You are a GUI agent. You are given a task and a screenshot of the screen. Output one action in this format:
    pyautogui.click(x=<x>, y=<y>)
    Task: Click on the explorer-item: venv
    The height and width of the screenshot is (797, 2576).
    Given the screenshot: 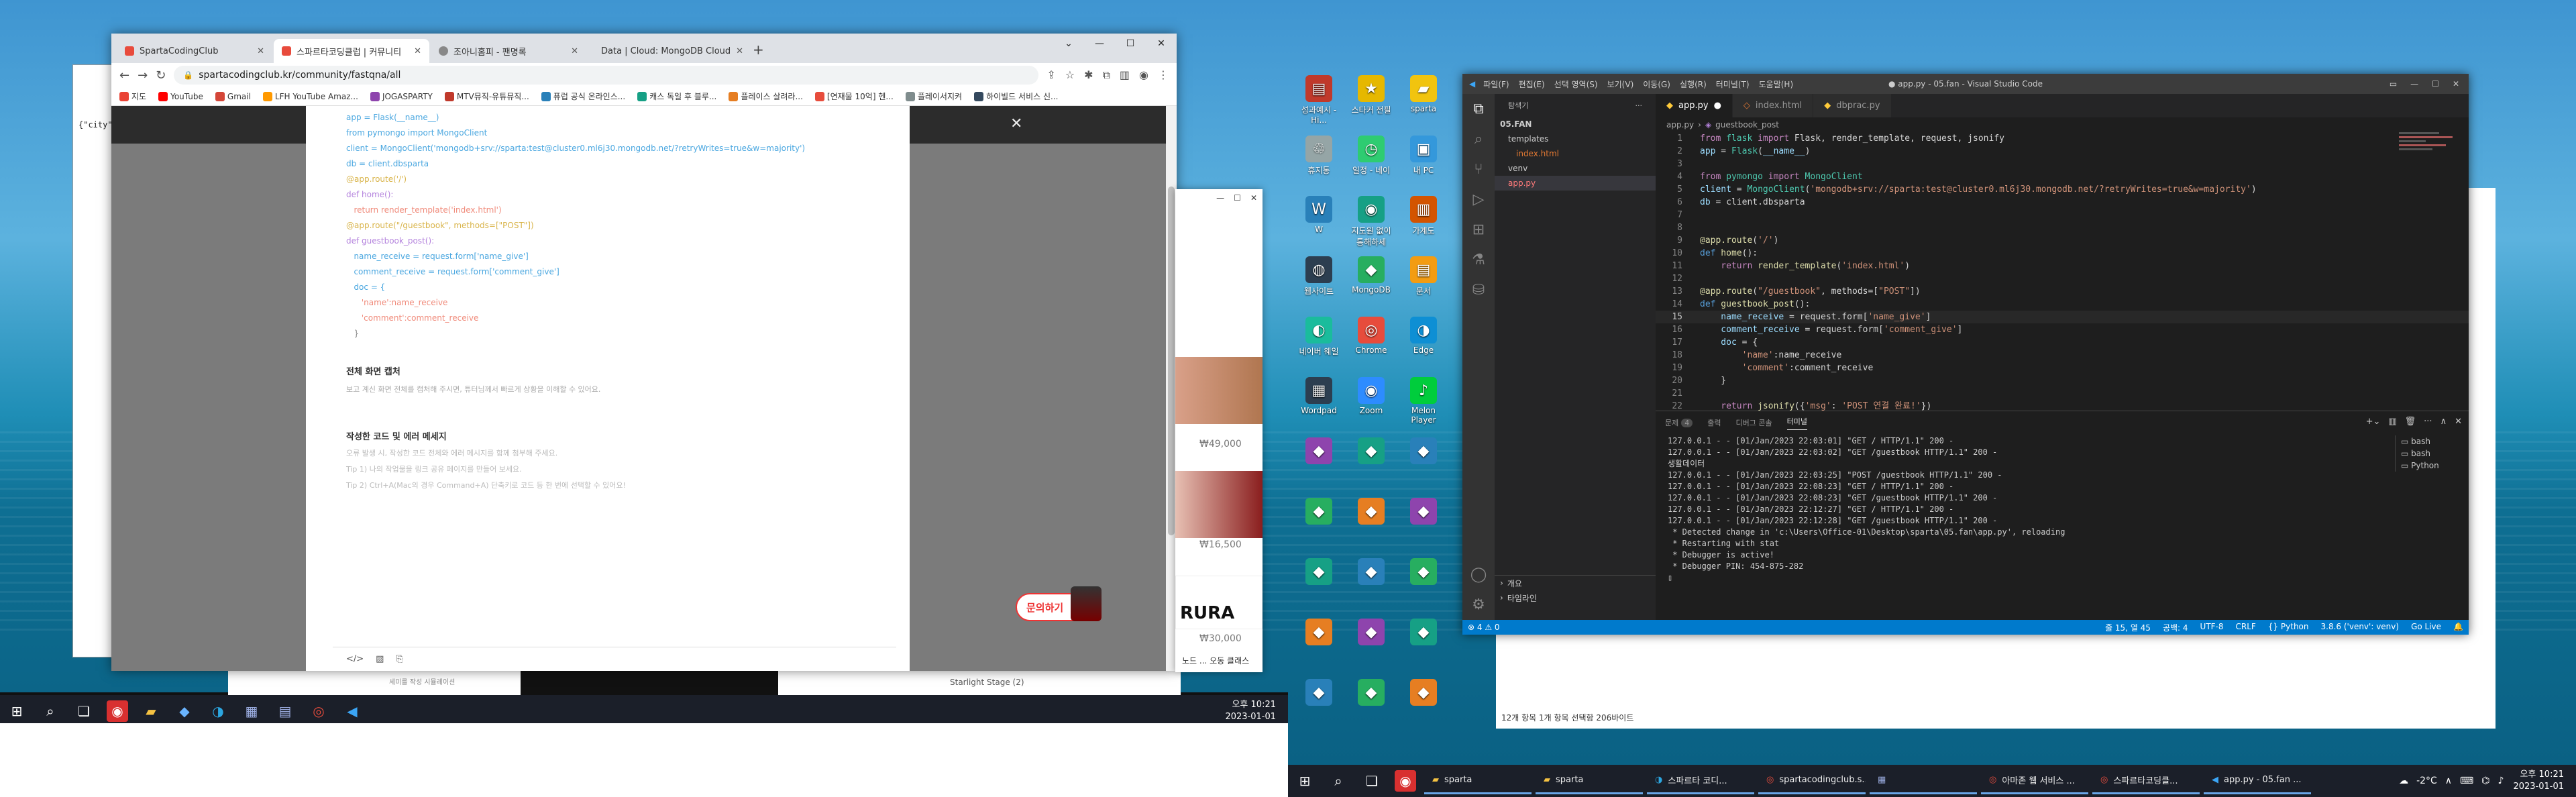 What is the action you would take?
    pyautogui.click(x=1575, y=168)
    